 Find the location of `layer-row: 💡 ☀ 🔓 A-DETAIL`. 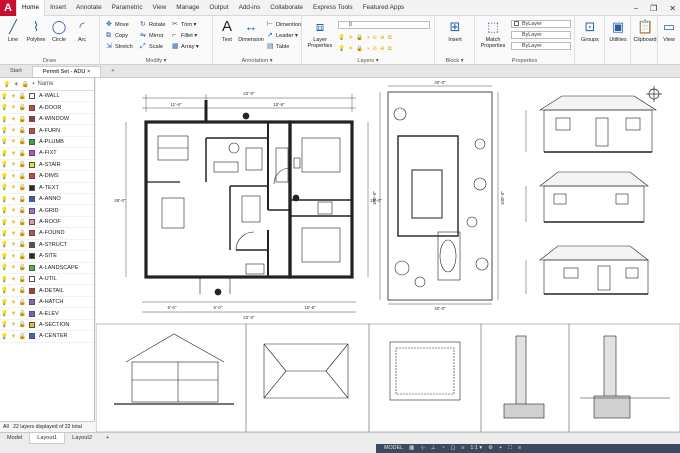

layer-row: 💡 ☀ 🔓 A-DETAIL is located at coordinates (47, 291).